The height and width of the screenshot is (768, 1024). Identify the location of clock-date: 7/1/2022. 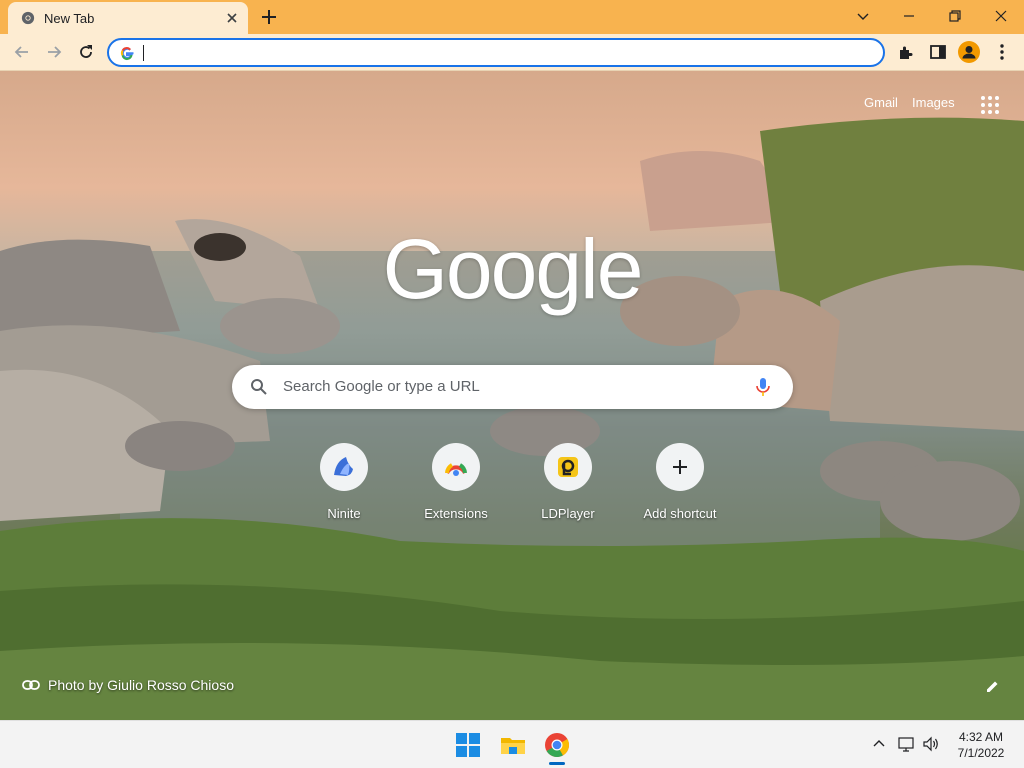
(981, 753).